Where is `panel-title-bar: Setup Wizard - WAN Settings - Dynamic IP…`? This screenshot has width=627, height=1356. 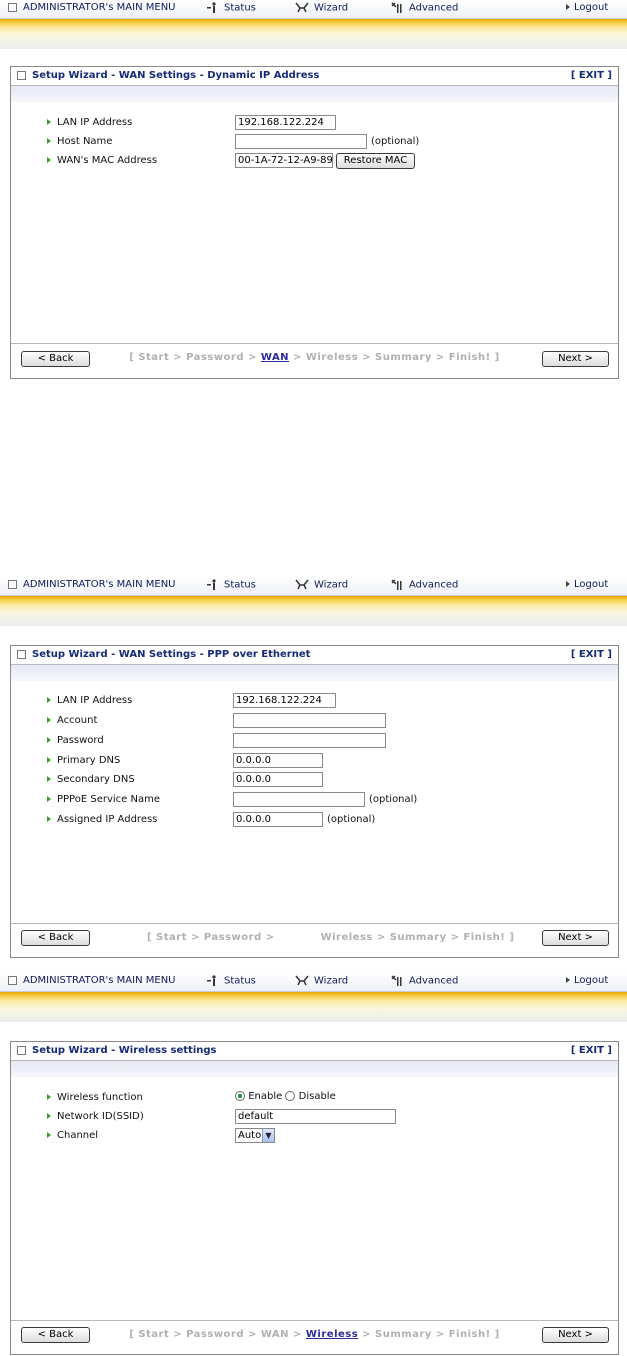
panel-title-bar: Setup Wizard - WAN Settings - Dynamic IP… is located at coordinates (314, 76).